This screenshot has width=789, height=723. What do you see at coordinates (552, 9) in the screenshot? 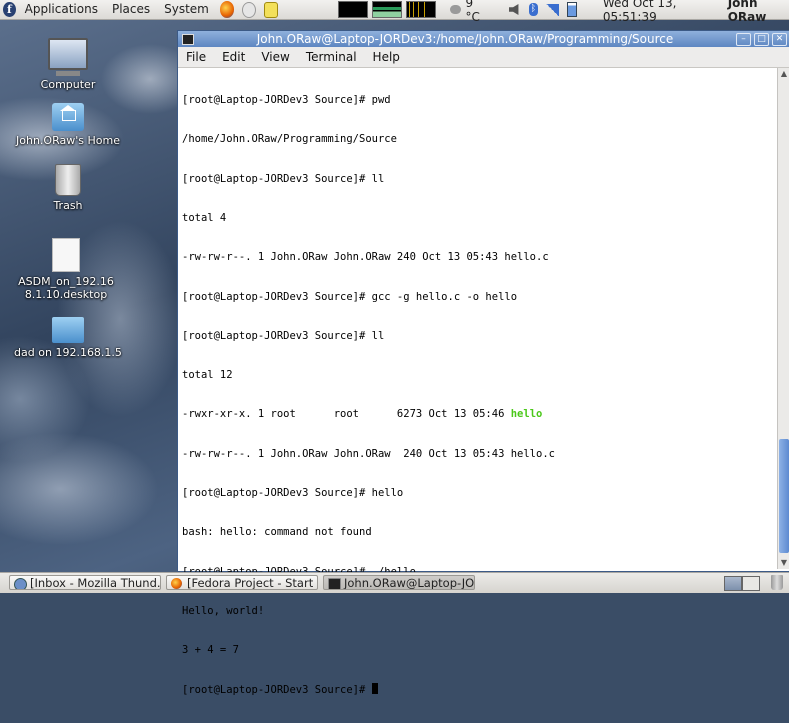
I see `network-signal-icon` at bounding box center [552, 9].